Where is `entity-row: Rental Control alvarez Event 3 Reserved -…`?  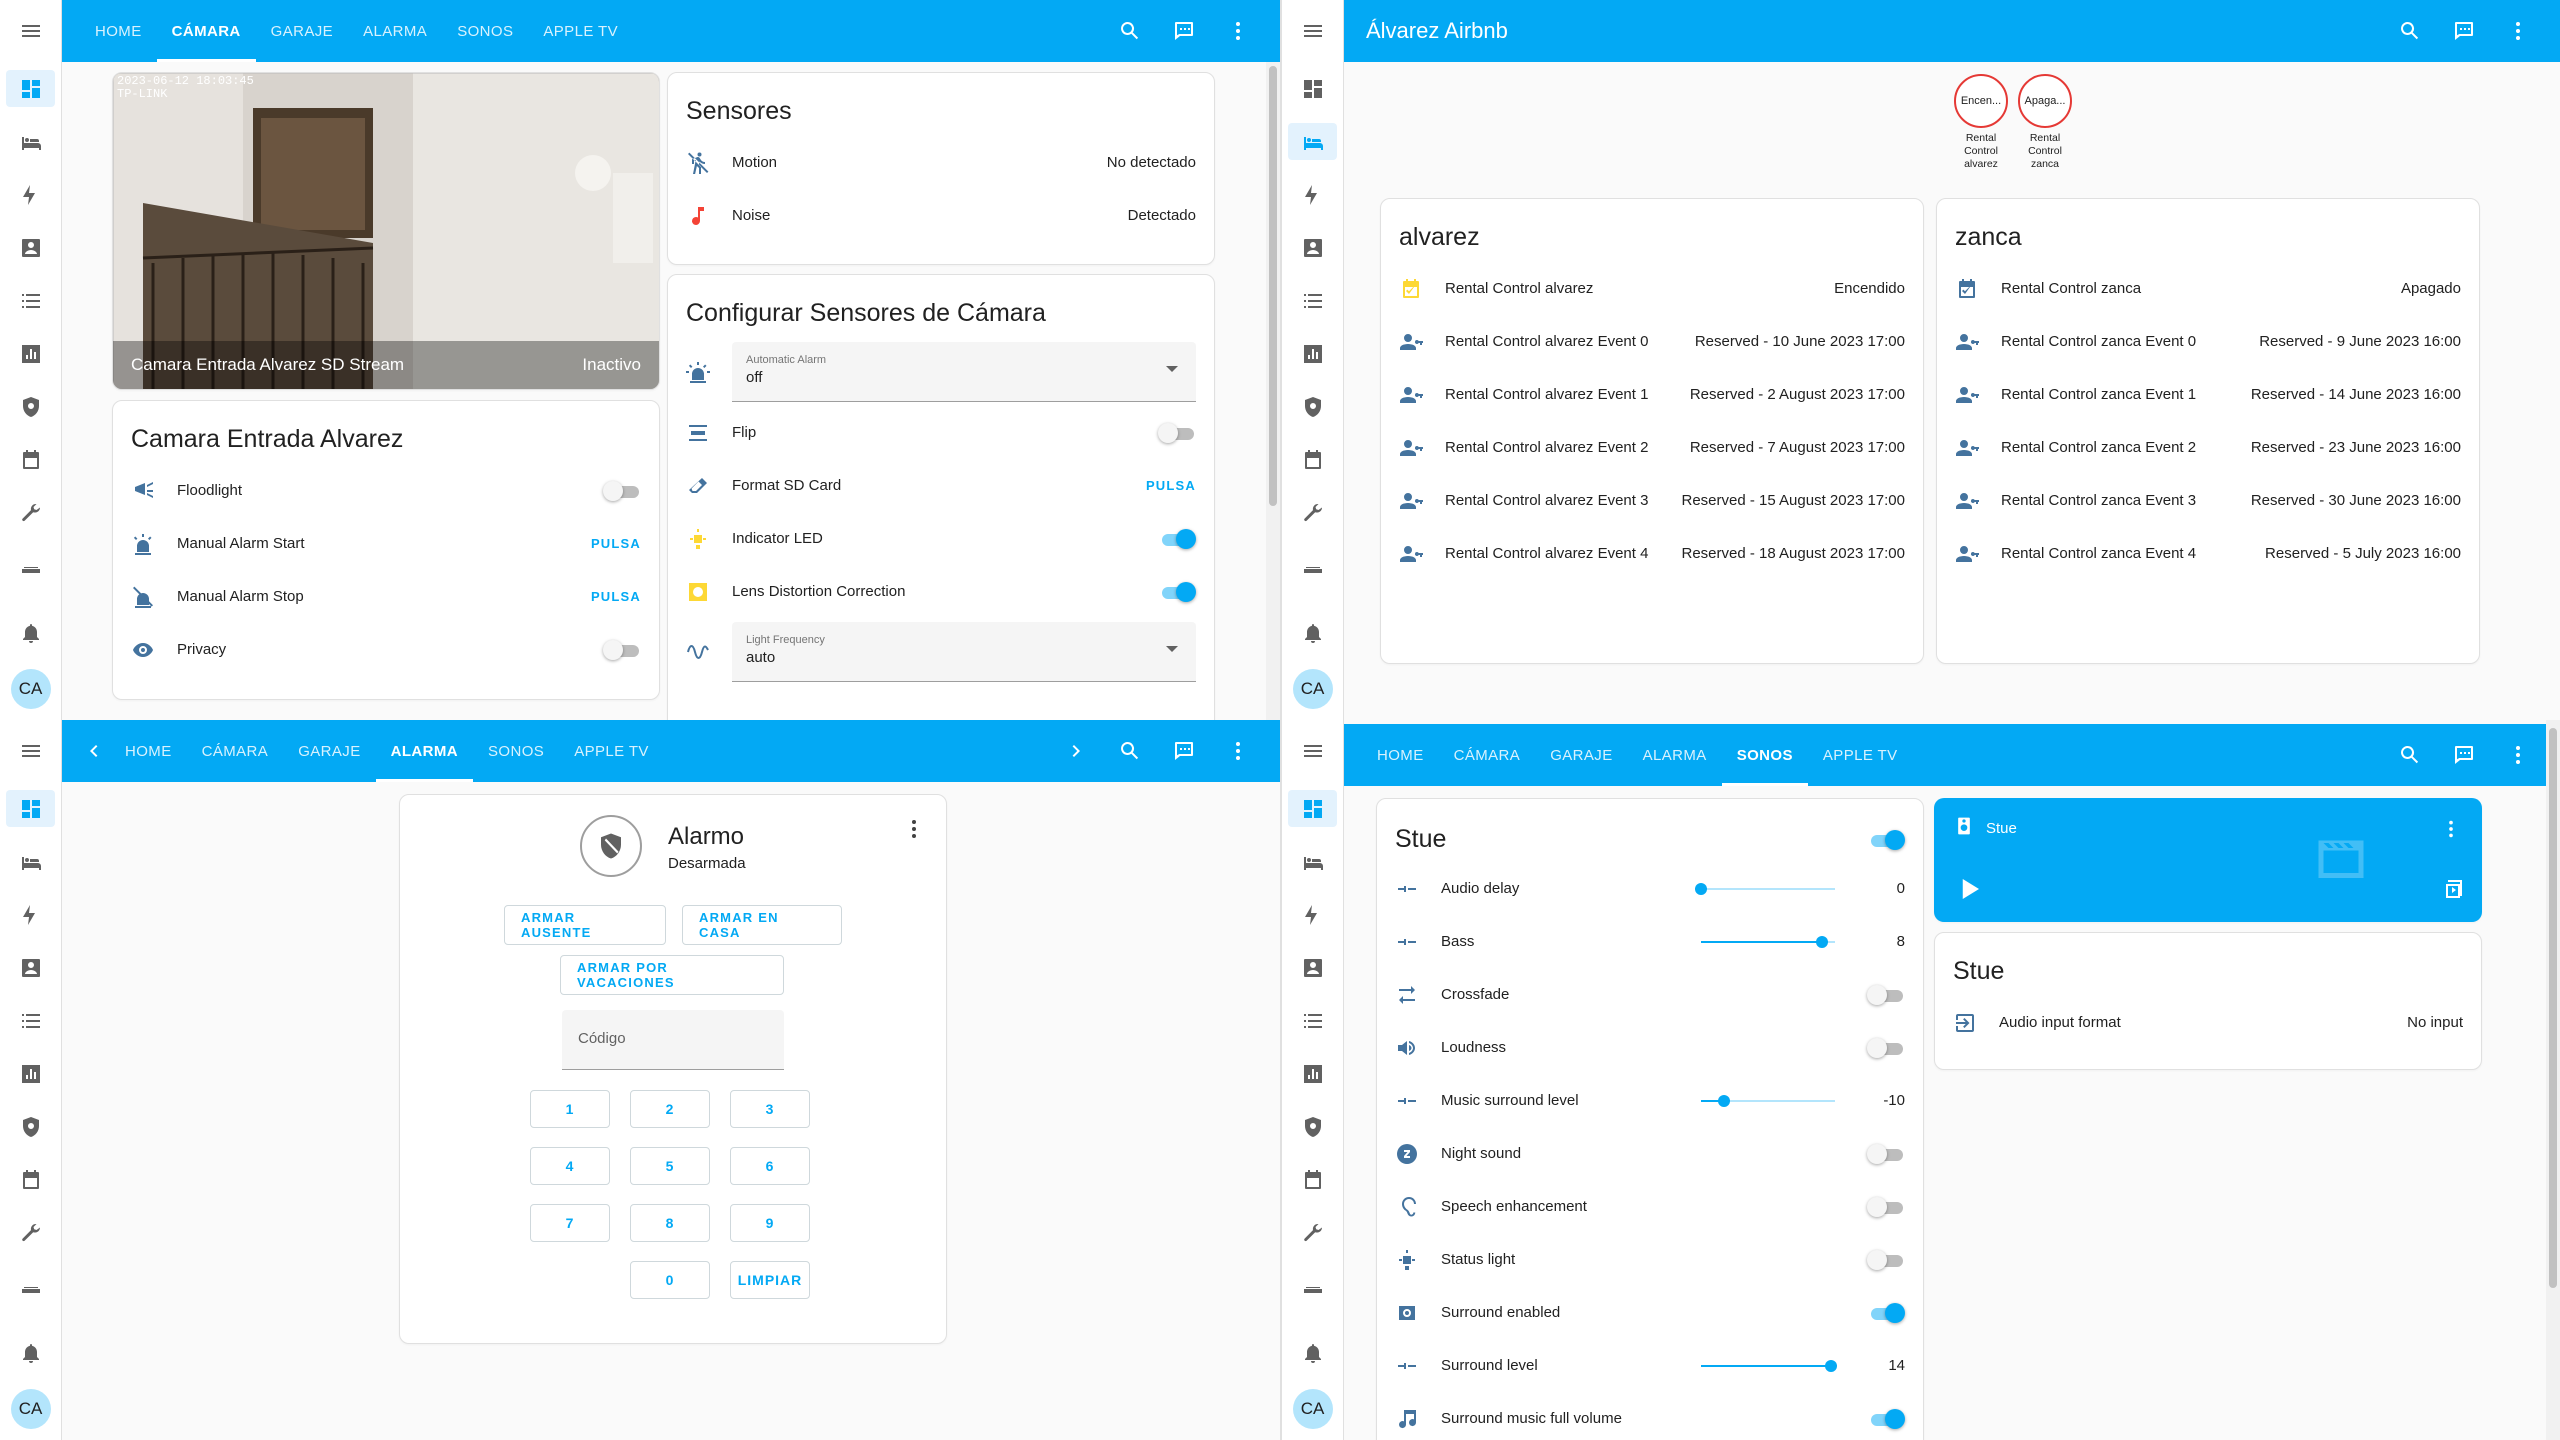
entity-row: Rental Control alvarez Event 3 Reserved -… is located at coordinates (1652, 500).